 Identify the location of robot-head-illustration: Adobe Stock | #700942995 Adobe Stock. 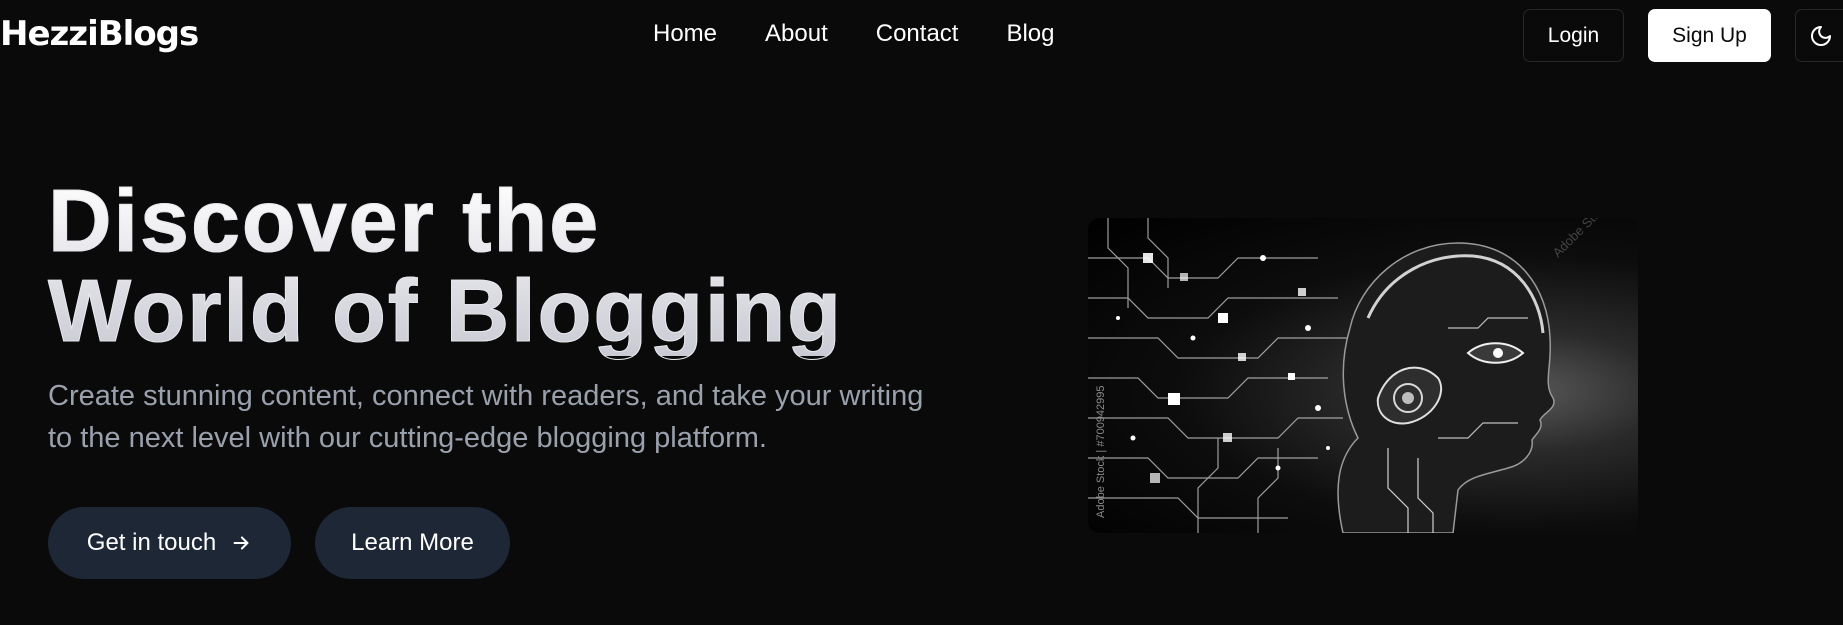
(1350, 375).